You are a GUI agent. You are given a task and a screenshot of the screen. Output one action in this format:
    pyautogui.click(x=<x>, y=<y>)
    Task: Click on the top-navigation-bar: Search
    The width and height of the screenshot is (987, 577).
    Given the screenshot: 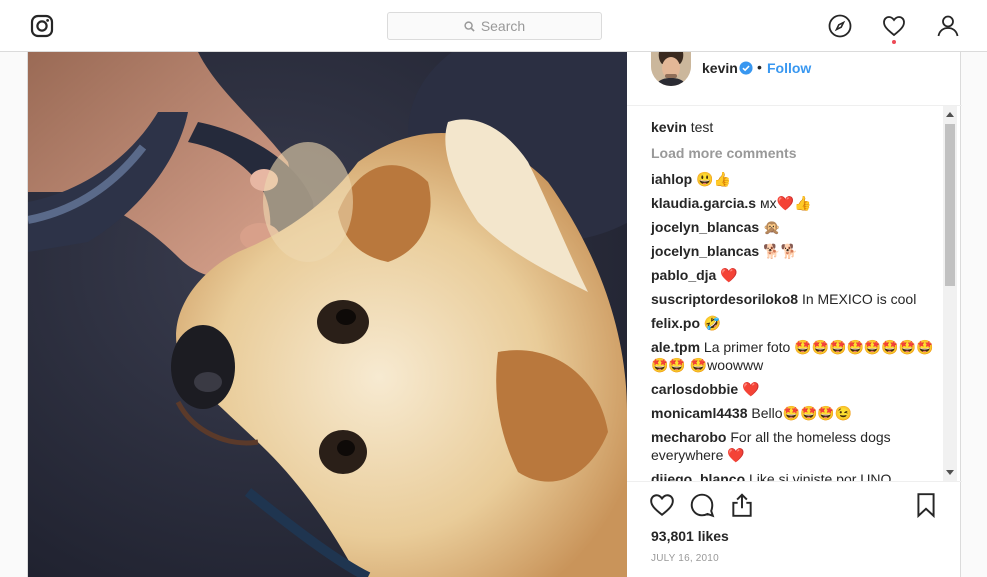 What is the action you would take?
    pyautogui.click(x=493, y=26)
    